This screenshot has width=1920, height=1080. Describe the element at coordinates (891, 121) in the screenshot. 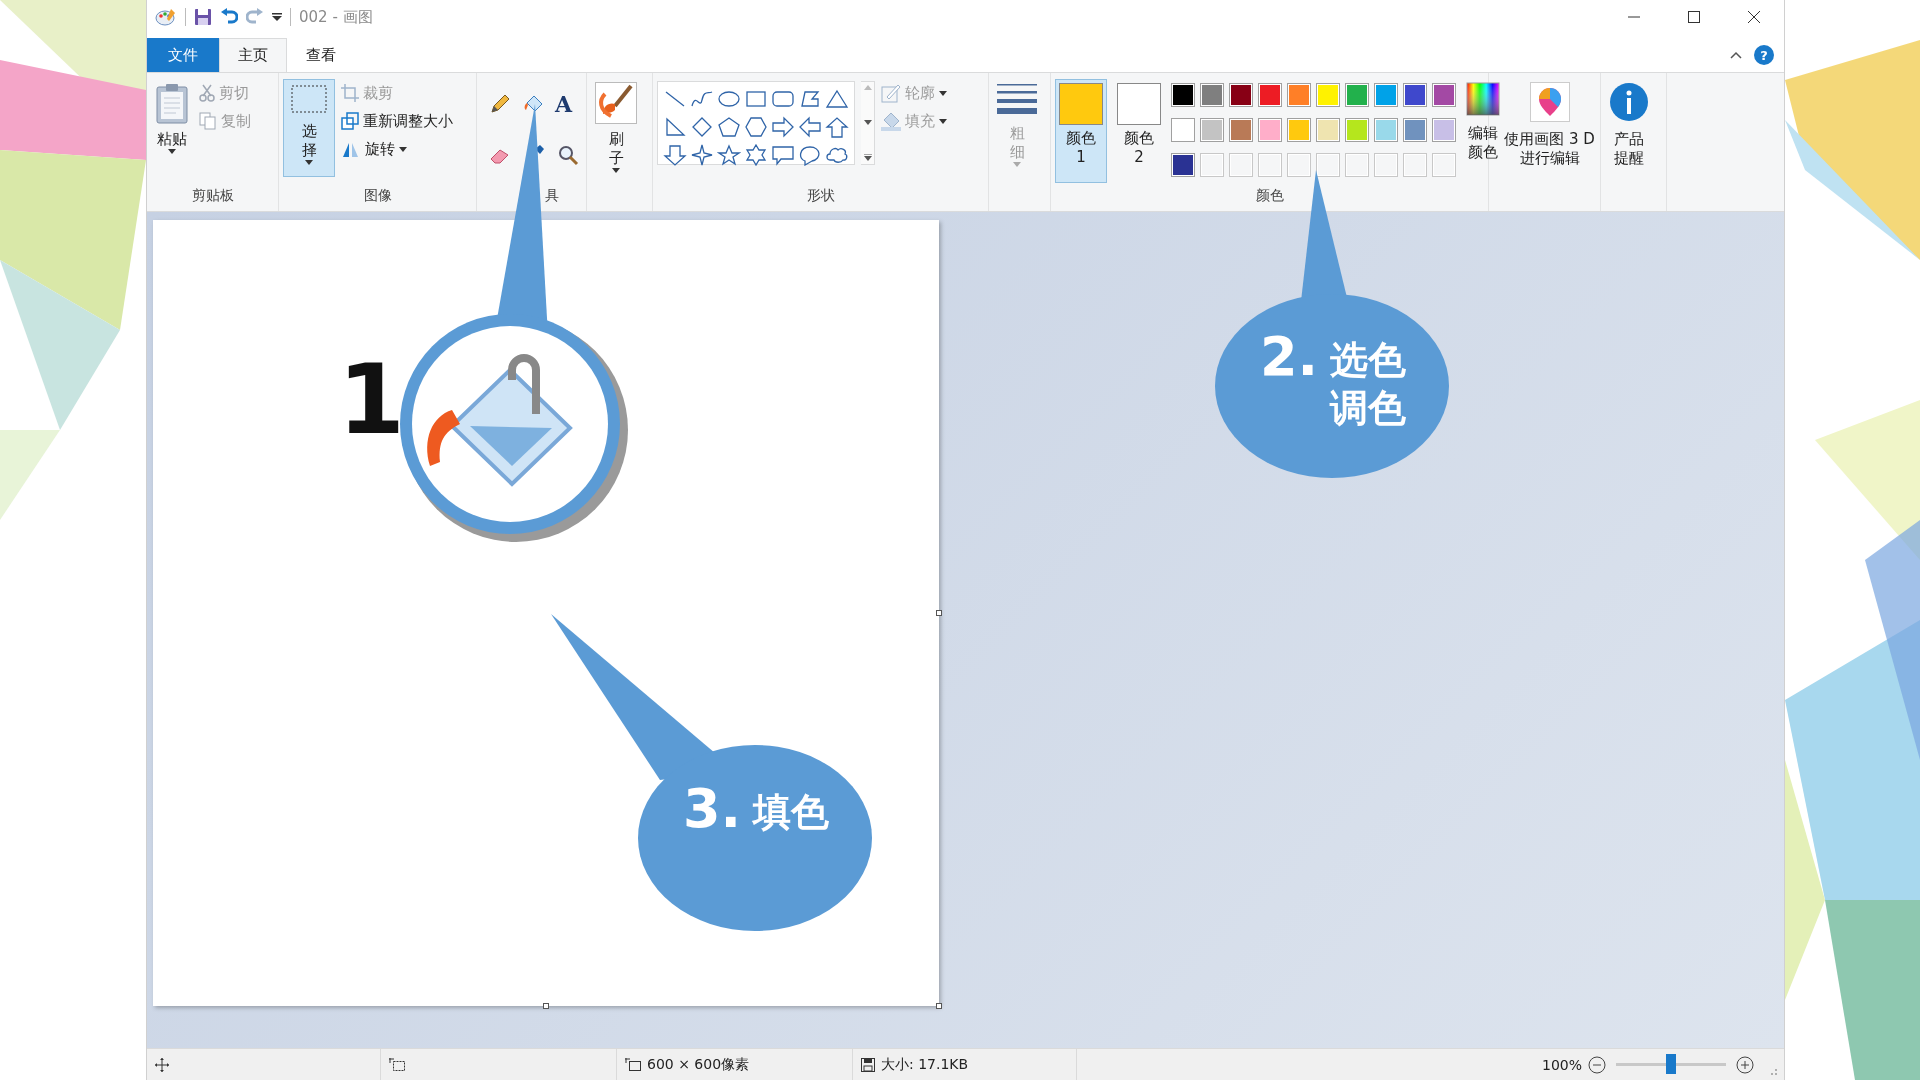

I see `fill-bucket-icon` at that location.